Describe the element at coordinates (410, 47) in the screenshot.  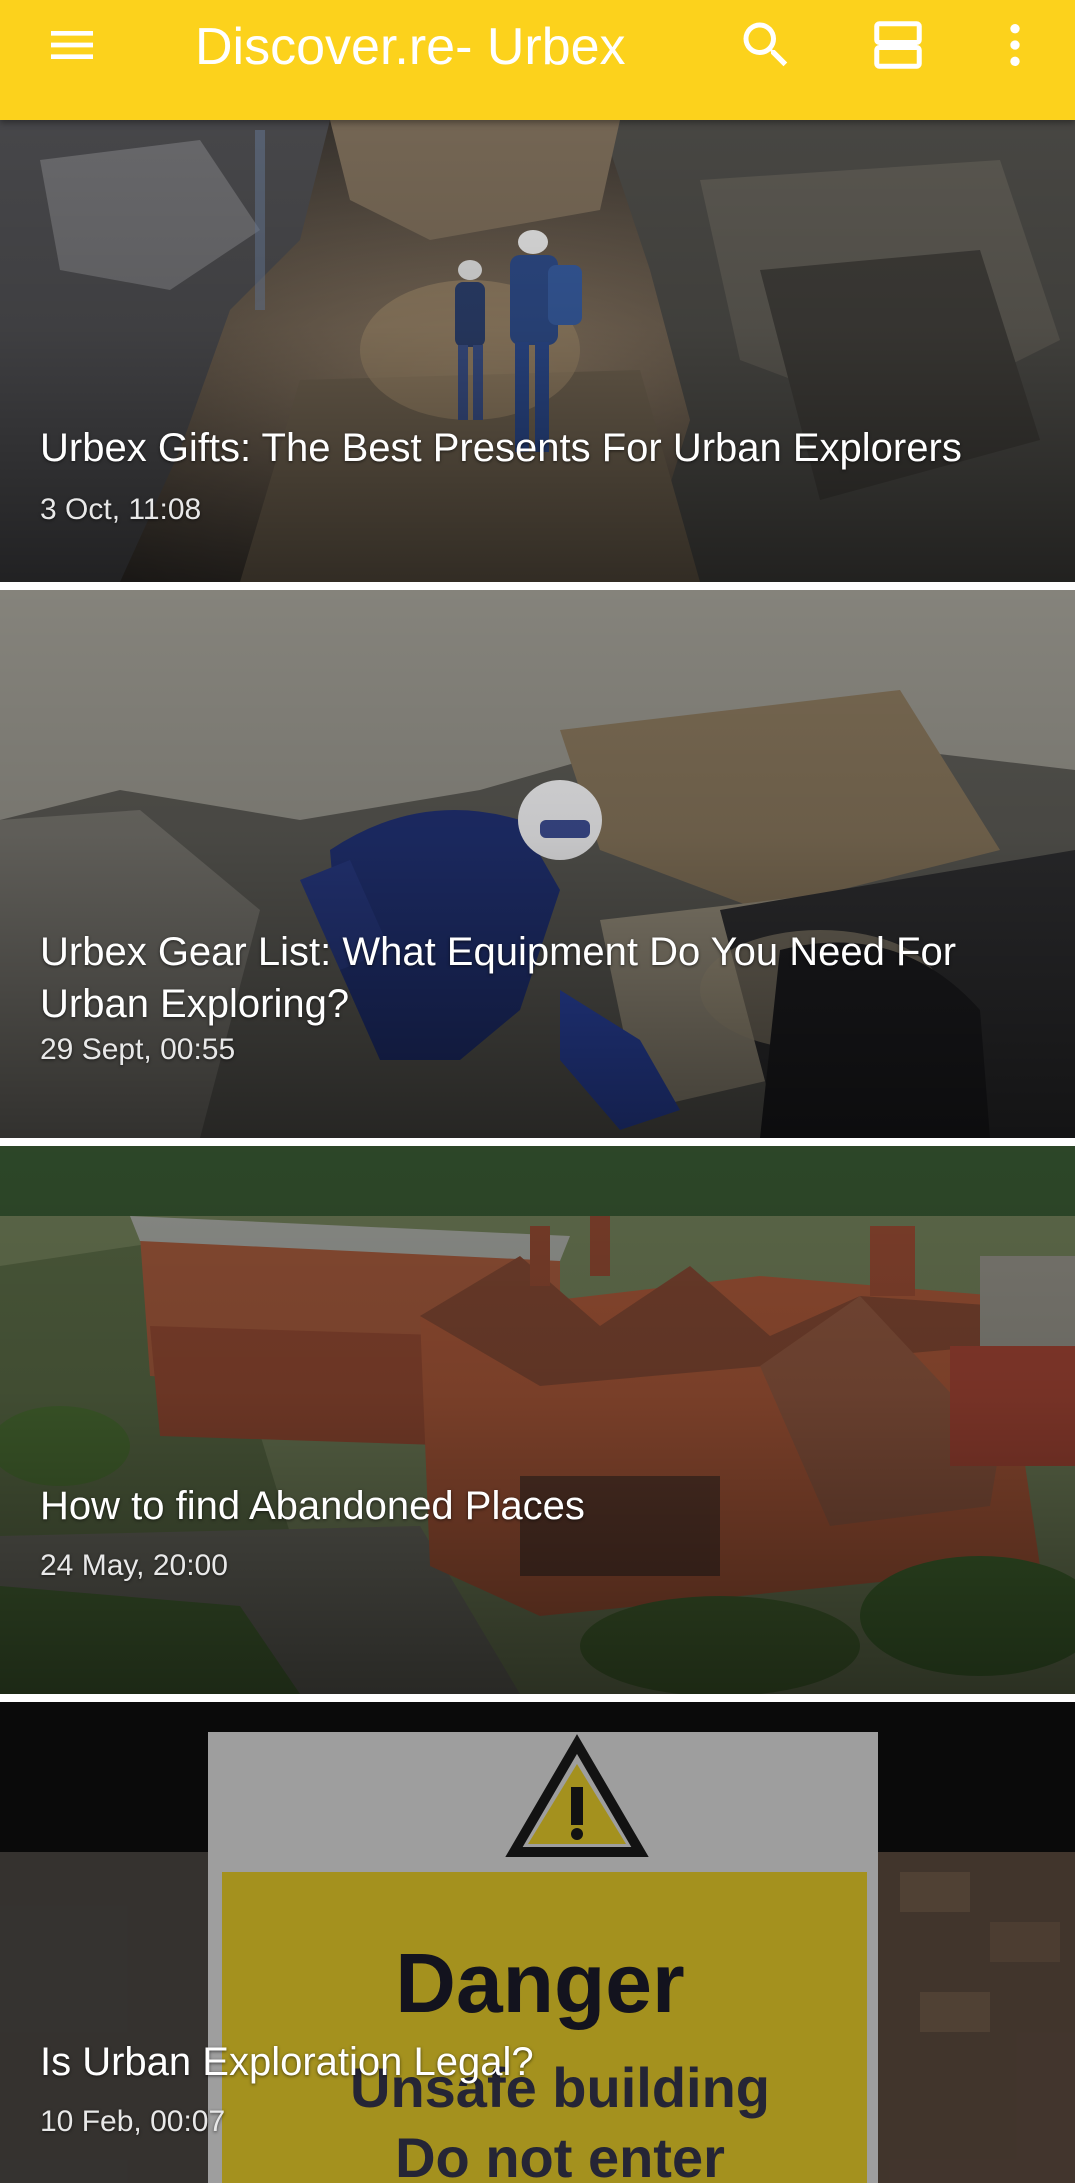
I see `app-title: Discover.re- Urbex` at that location.